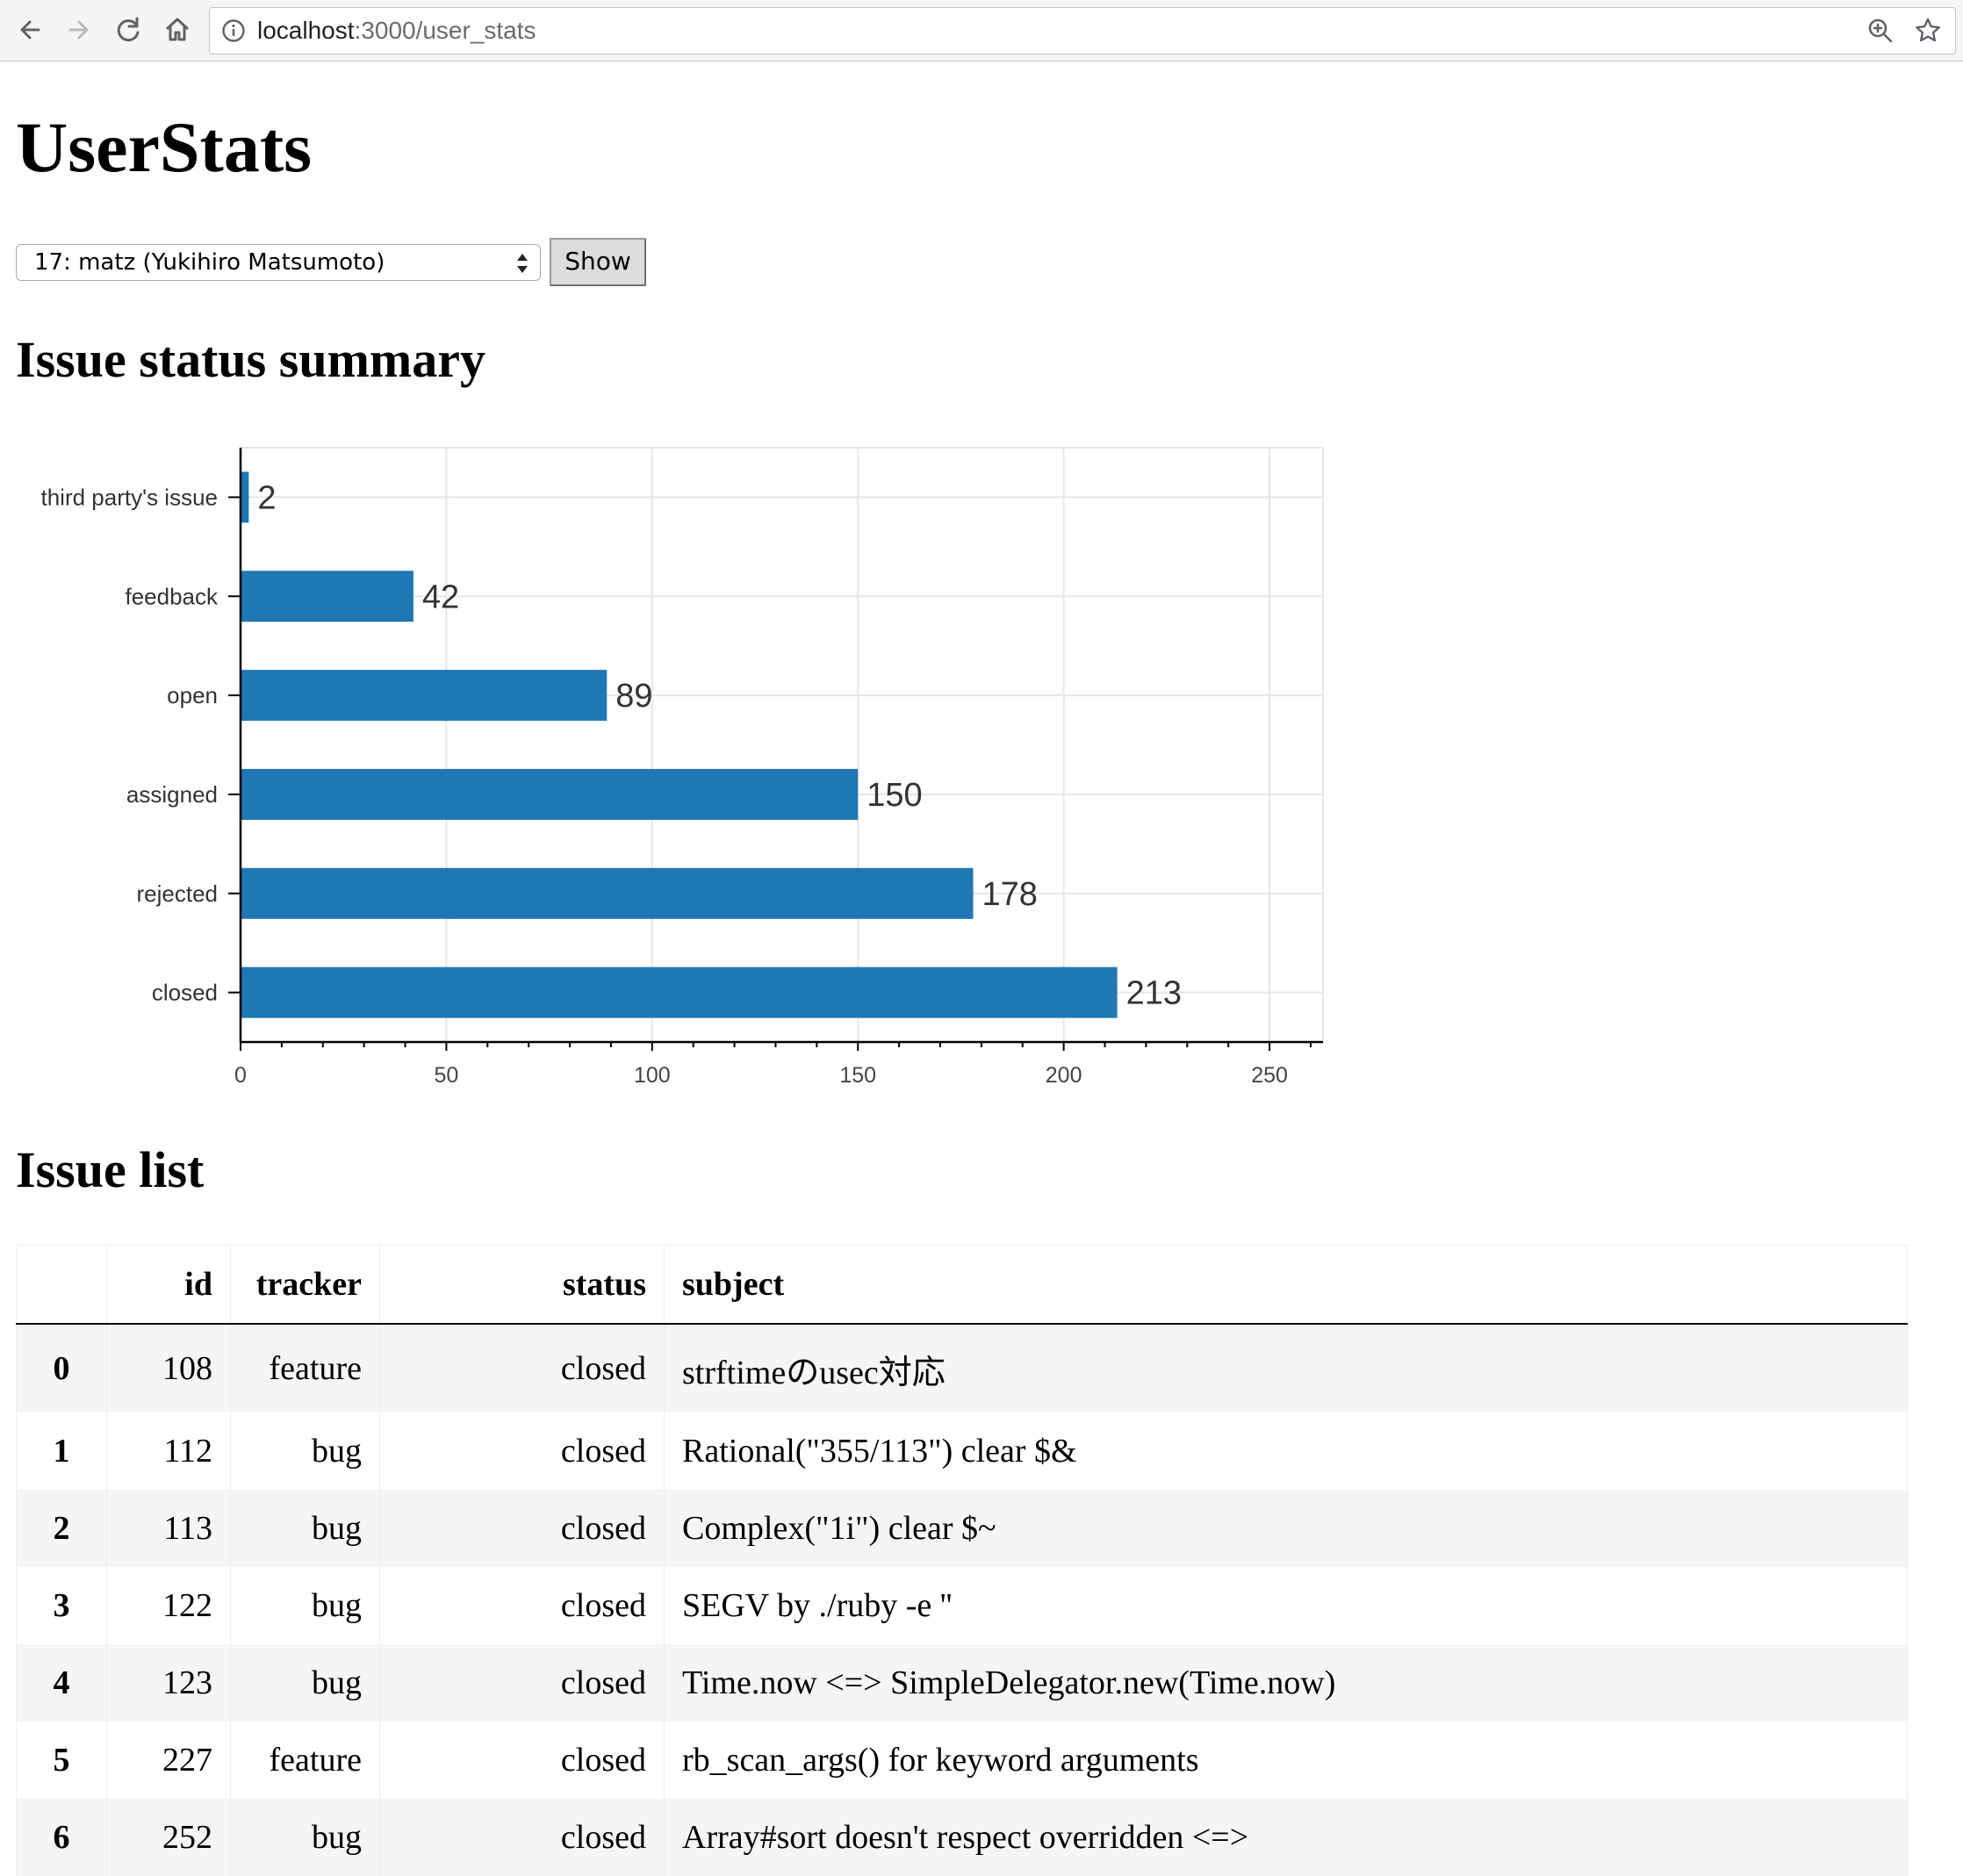  Describe the element at coordinates (1286, 1451) in the screenshot. I see `cell-subject: Rational("355/113") clear $&` at that location.